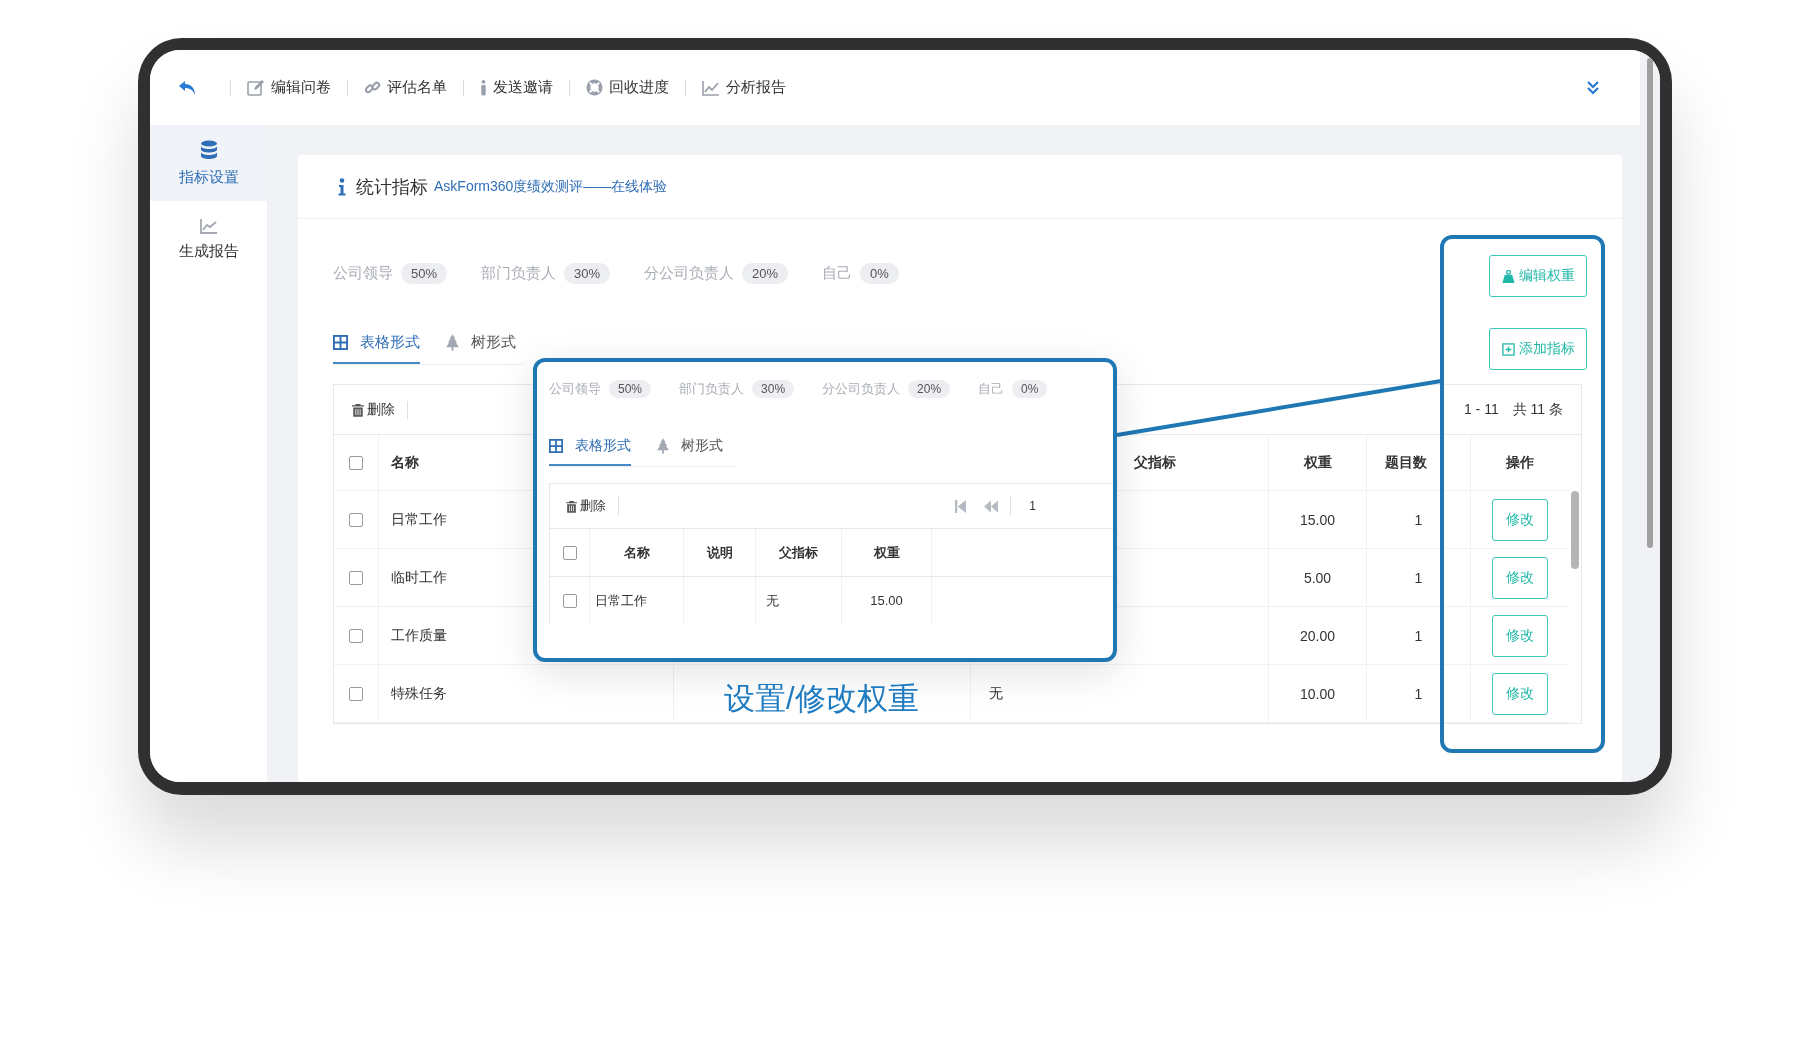 This screenshot has width=1810, height=1040. I want to click on toolbar-item: 分析报告, so click(744, 87).